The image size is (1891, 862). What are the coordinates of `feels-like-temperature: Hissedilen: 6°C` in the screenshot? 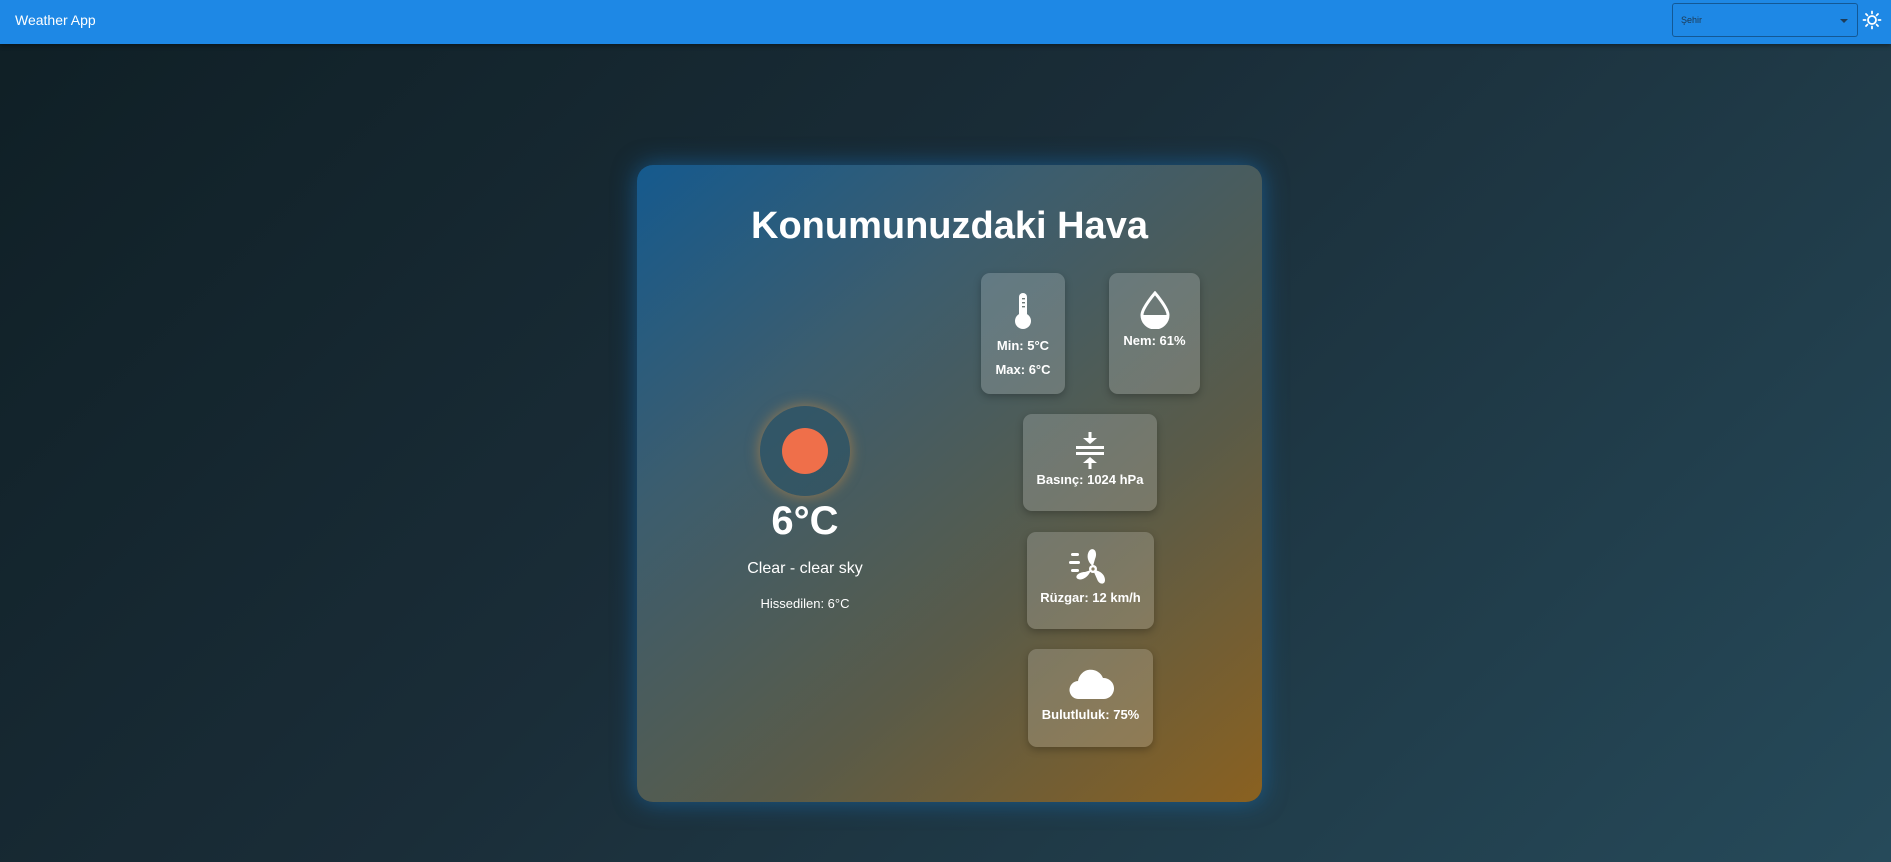 It's located at (805, 603).